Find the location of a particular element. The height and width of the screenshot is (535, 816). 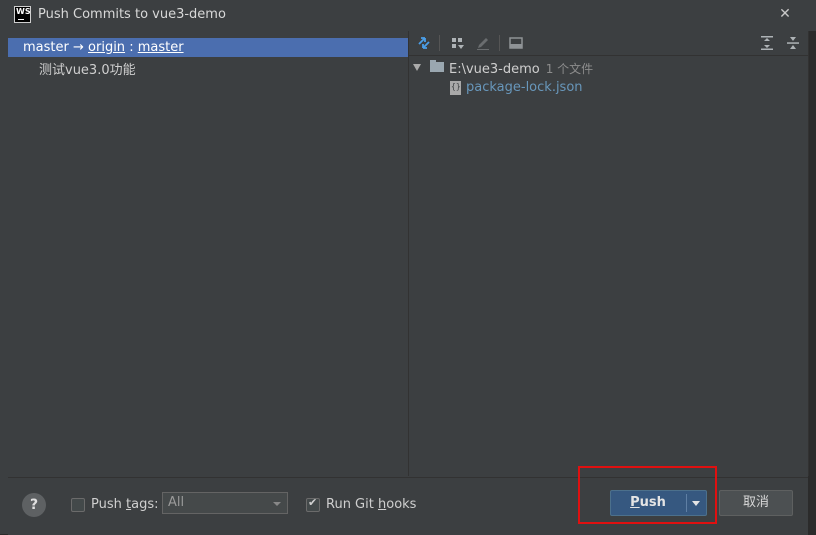

run-git-hooks-label: Run Git hooks is located at coordinates (371, 504).